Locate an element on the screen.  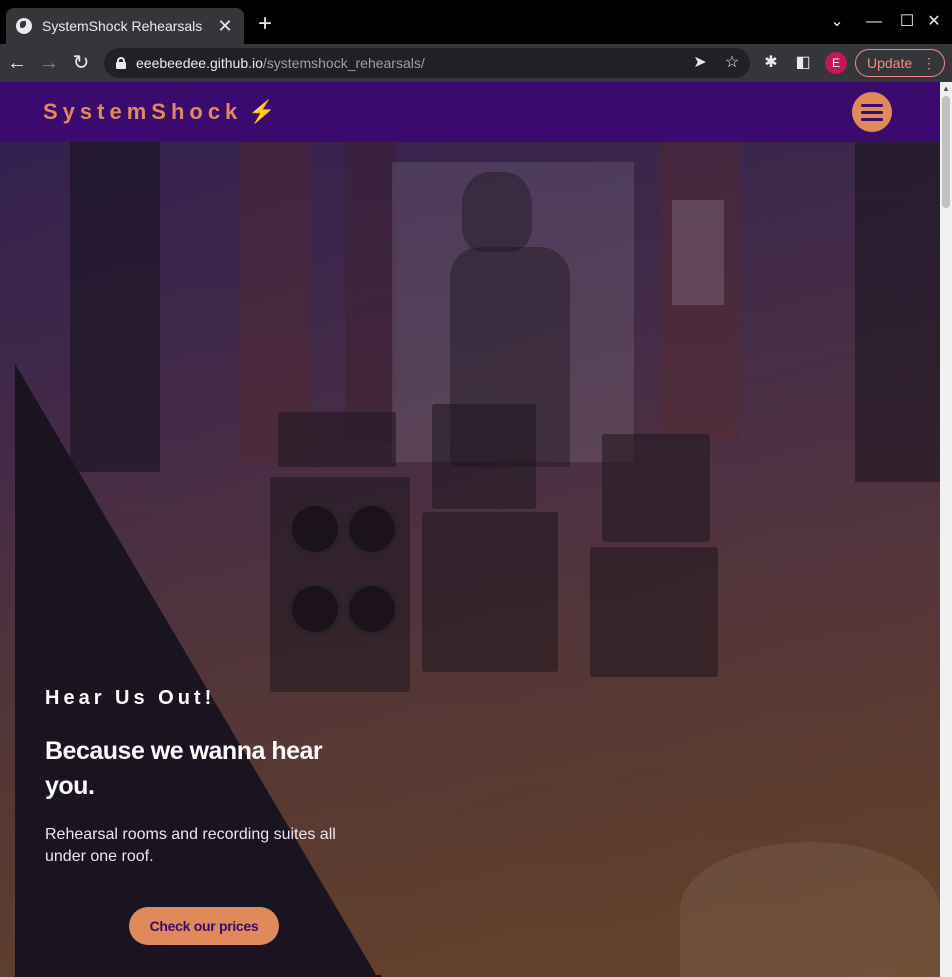
profile-avatar: E is located at coordinates (836, 63).